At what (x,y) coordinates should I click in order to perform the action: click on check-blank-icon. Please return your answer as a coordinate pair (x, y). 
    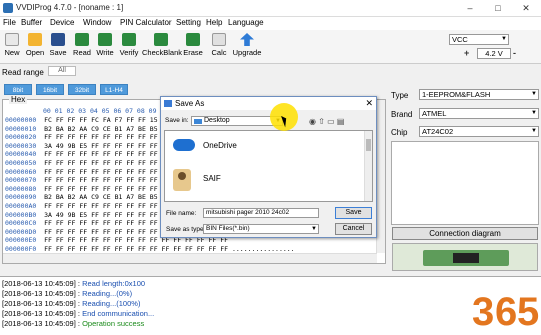
    Looking at the image, I should click on (161, 39).